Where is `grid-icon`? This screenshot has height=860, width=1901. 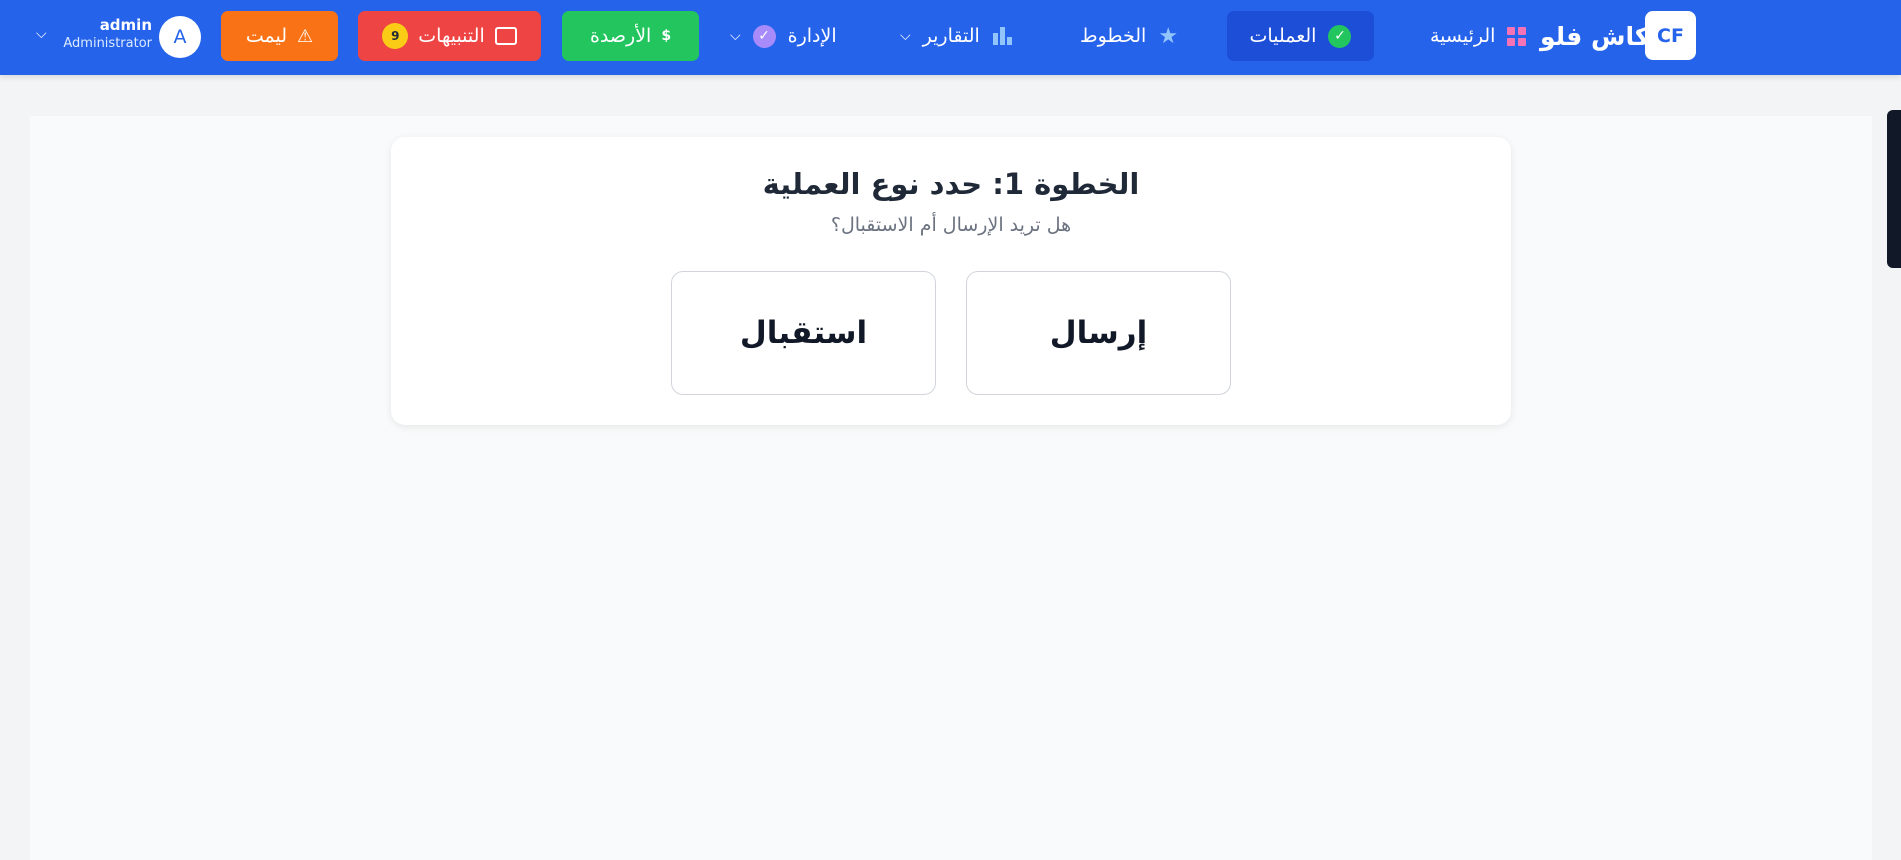
grid-icon is located at coordinates (1517, 36).